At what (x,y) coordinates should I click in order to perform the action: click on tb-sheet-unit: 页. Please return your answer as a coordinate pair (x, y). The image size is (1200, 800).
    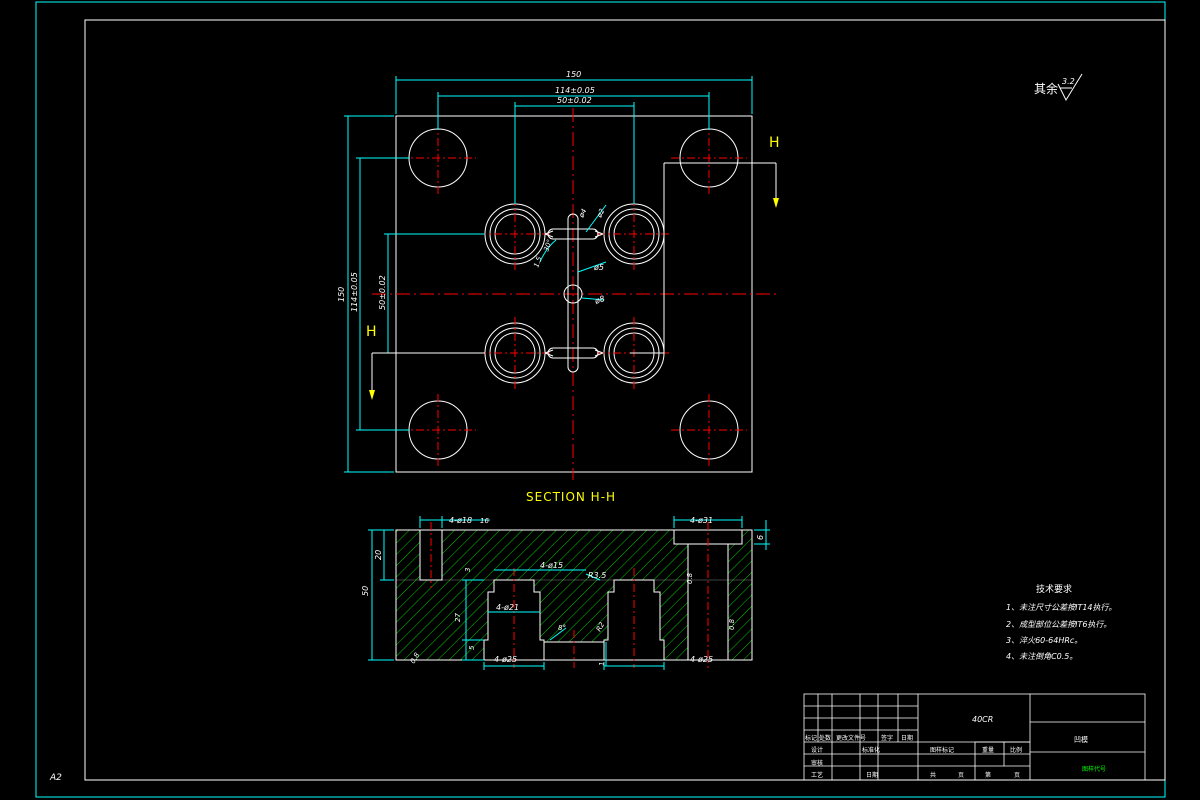
    Looking at the image, I should click on (1017, 775).